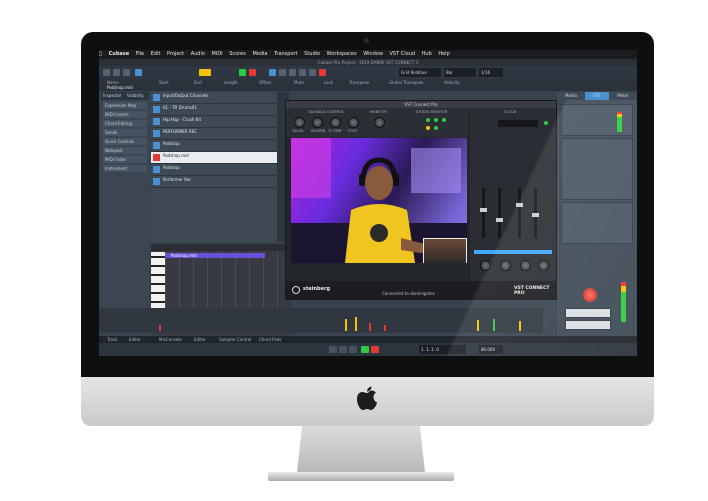  Describe the element at coordinates (198, 82) in the screenshot. I see `info-col-end: End` at that location.